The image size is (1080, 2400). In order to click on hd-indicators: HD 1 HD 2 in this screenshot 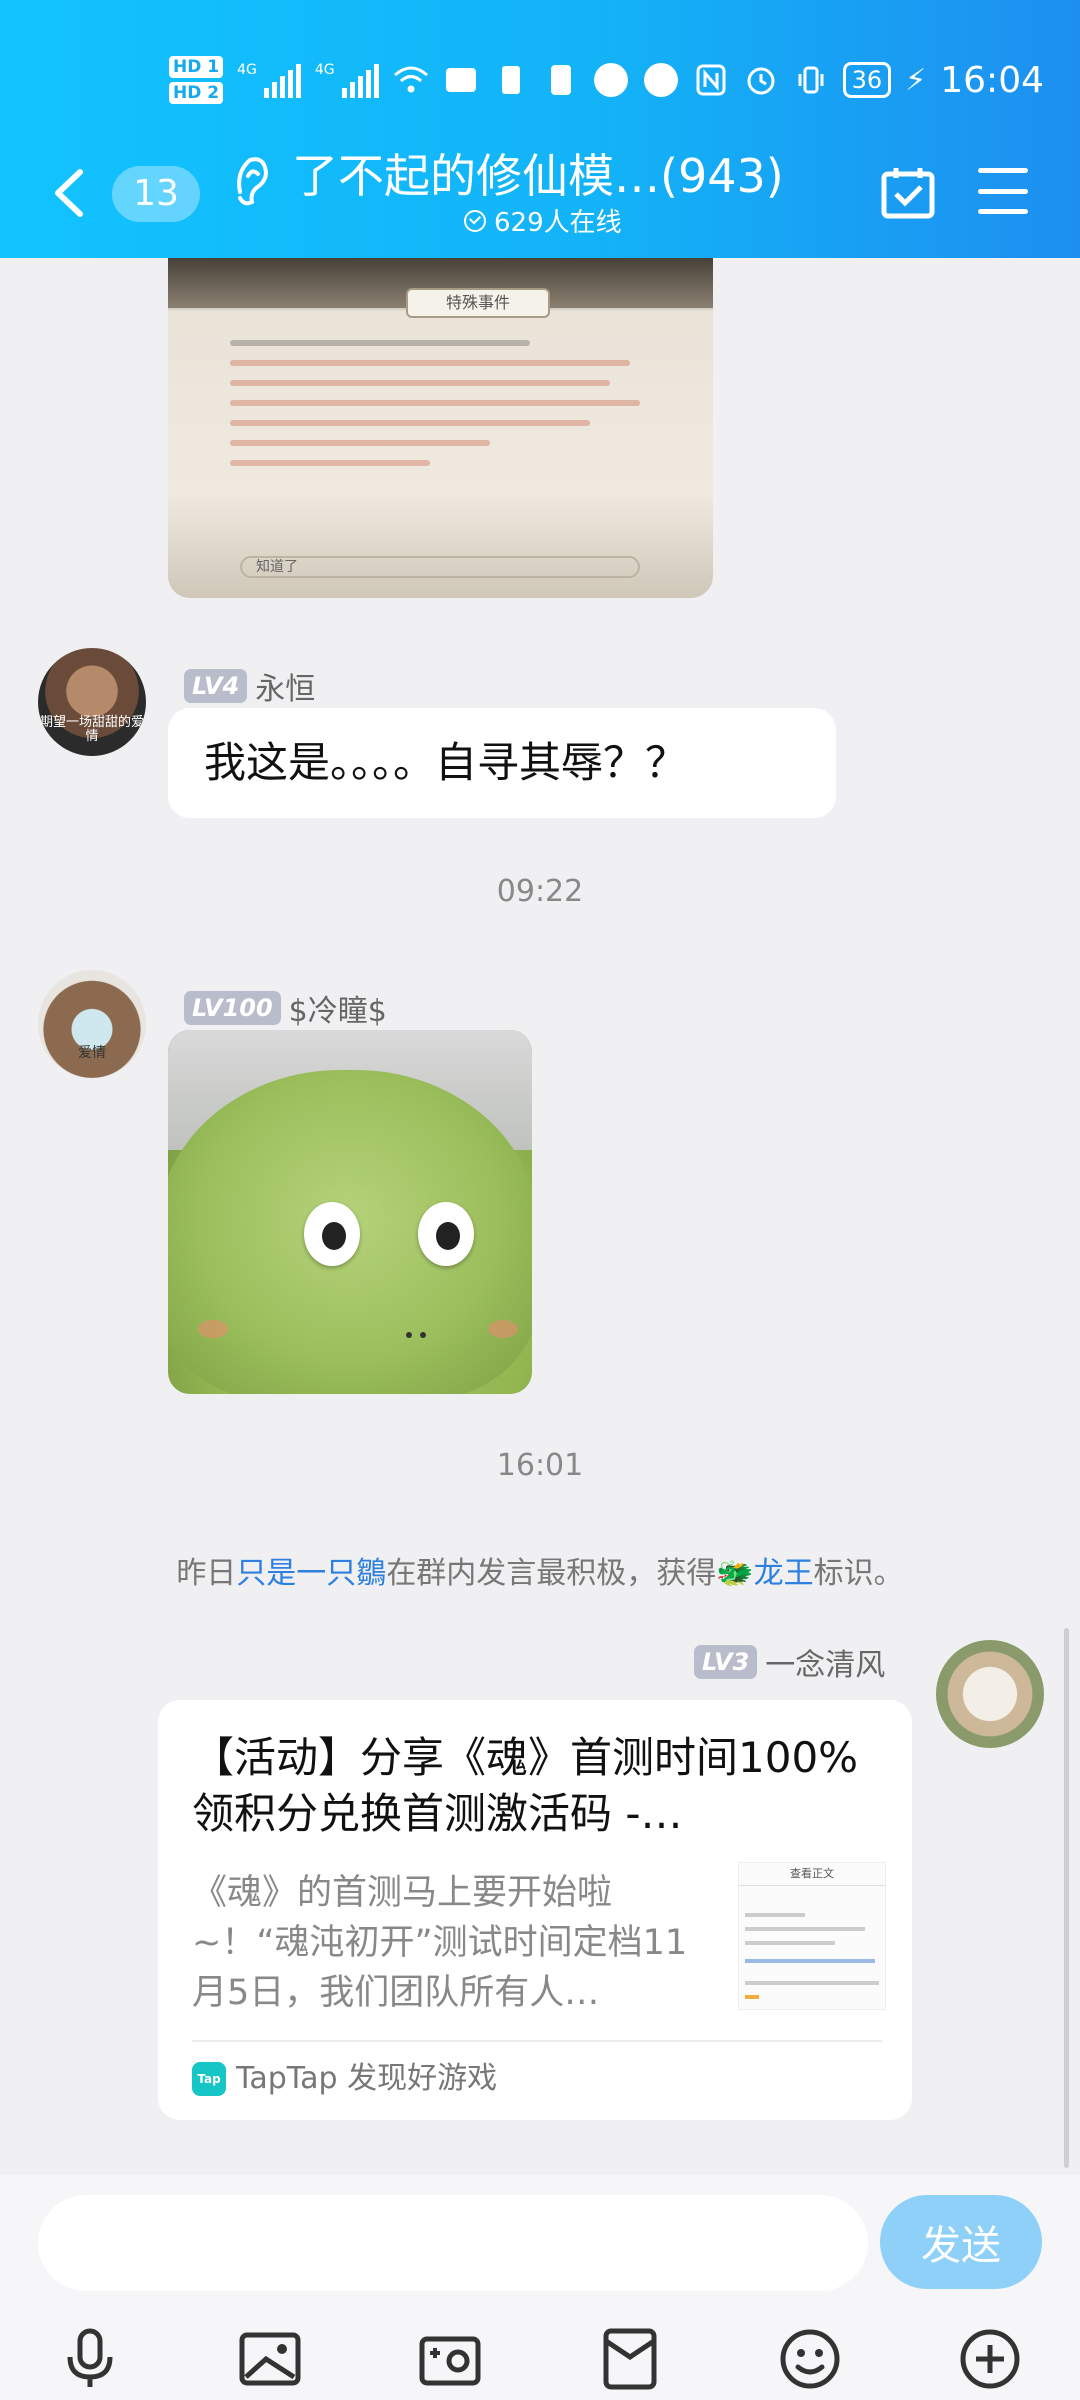, I will do `click(196, 80)`.